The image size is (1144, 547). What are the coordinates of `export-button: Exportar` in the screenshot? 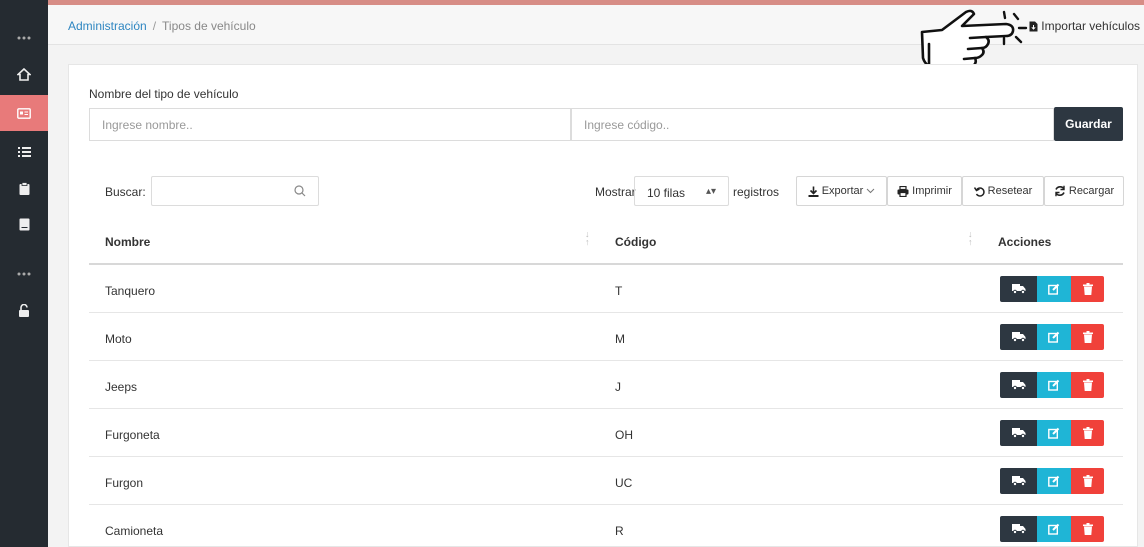 It's located at (841, 191).